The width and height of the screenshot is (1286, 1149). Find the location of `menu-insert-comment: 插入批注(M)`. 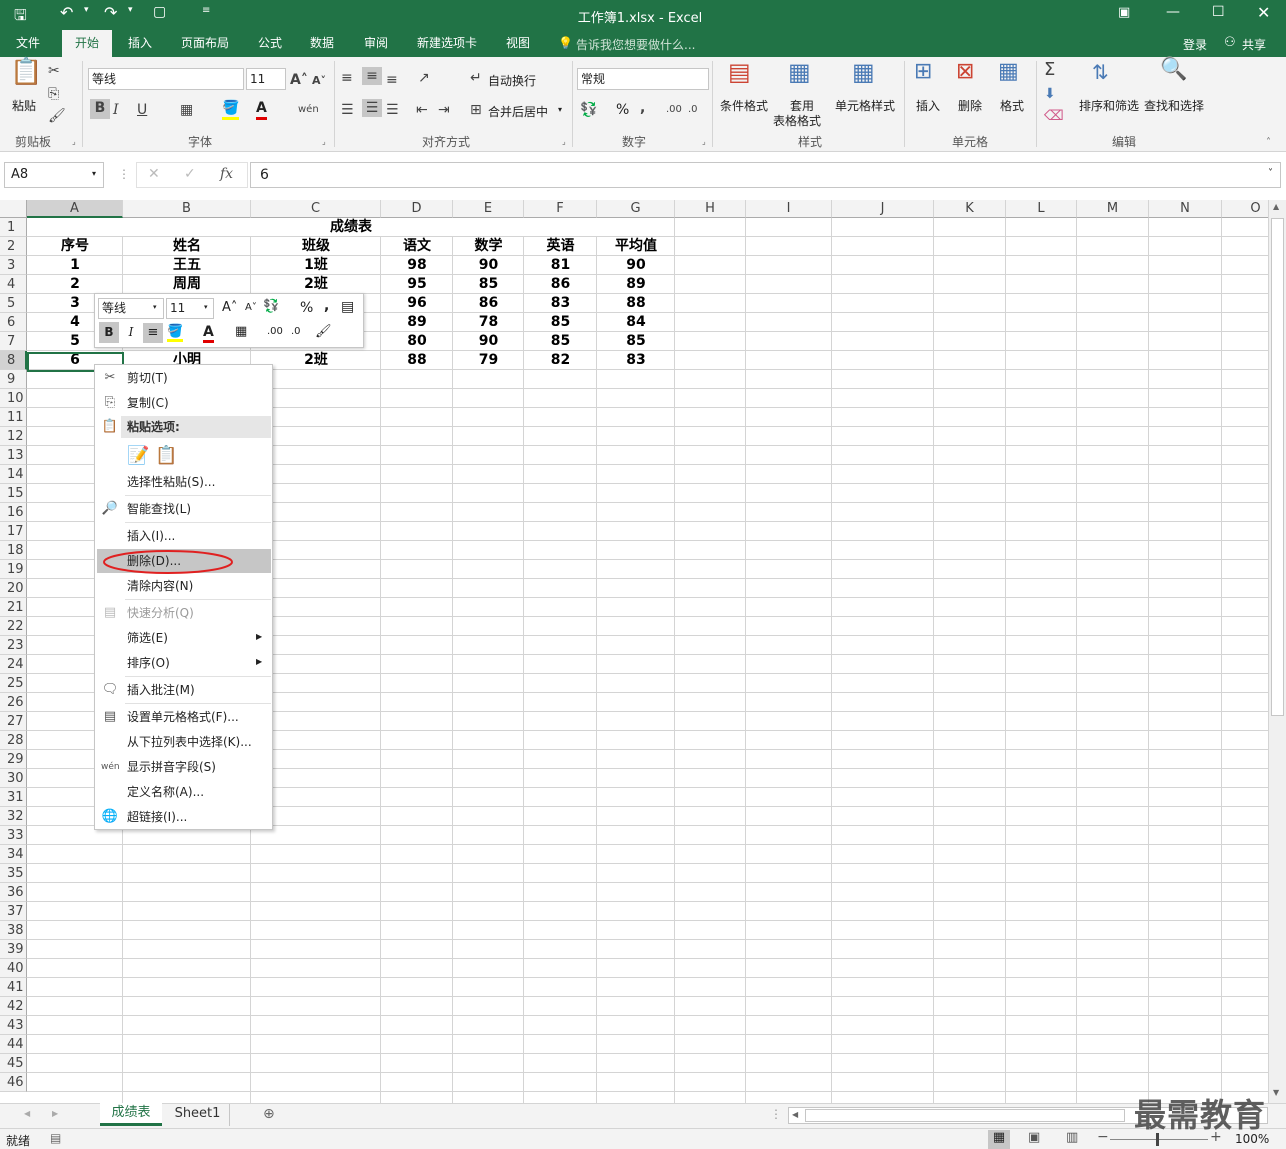

menu-insert-comment: 插入批注(M) is located at coordinates (183, 690).